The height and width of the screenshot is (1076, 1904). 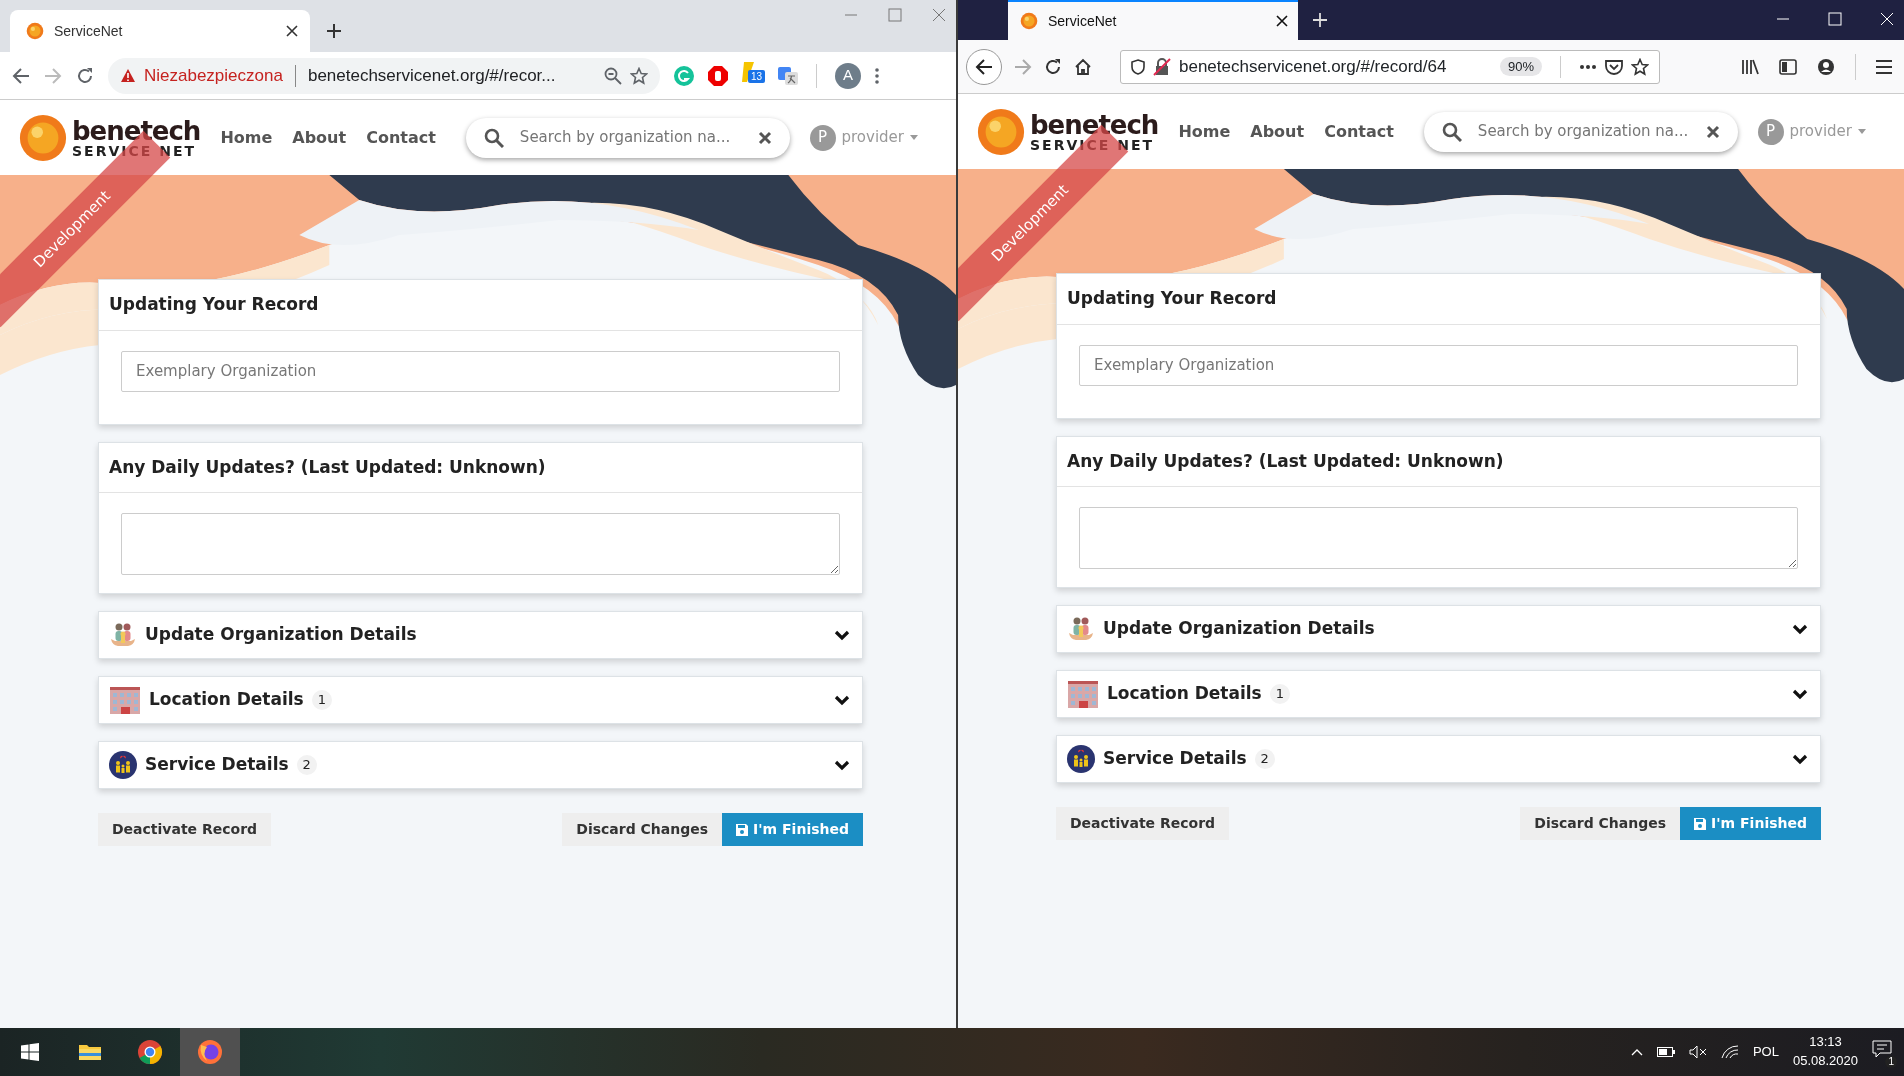 I want to click on clock: 13:13 05.08.2020, so click(x=1825, y=1052).